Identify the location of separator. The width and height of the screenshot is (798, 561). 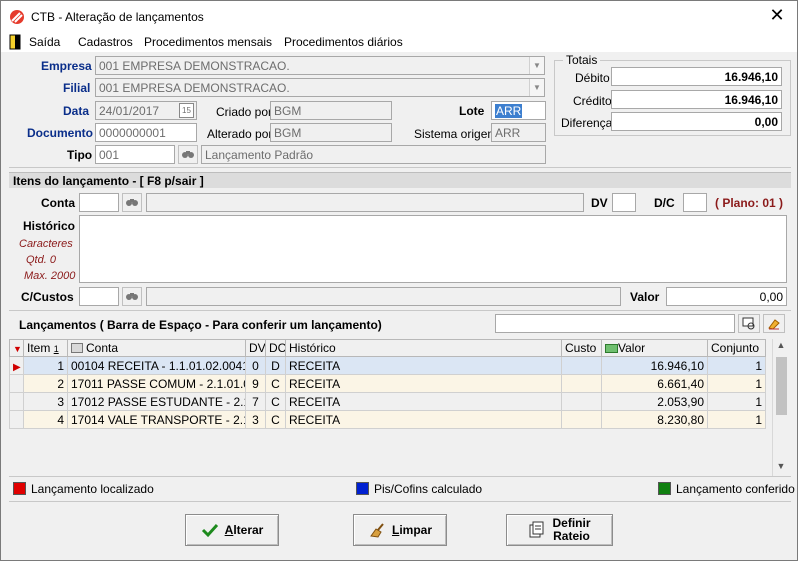
(400, 501).